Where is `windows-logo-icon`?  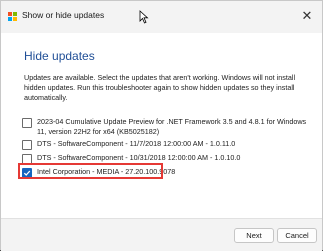
windows-logo-icon is located at coordinates (12, 16).